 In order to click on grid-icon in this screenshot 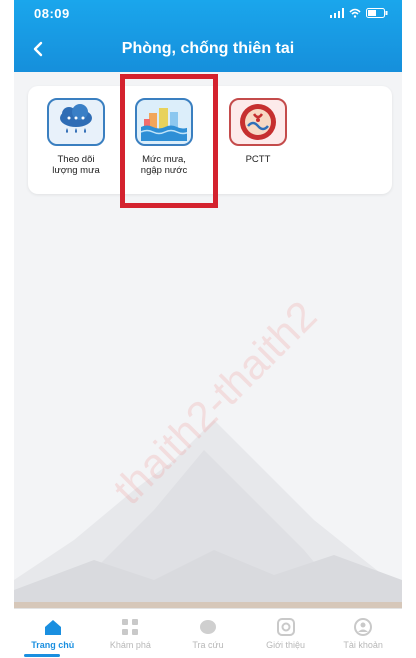, I will do `click(130, 627)`.